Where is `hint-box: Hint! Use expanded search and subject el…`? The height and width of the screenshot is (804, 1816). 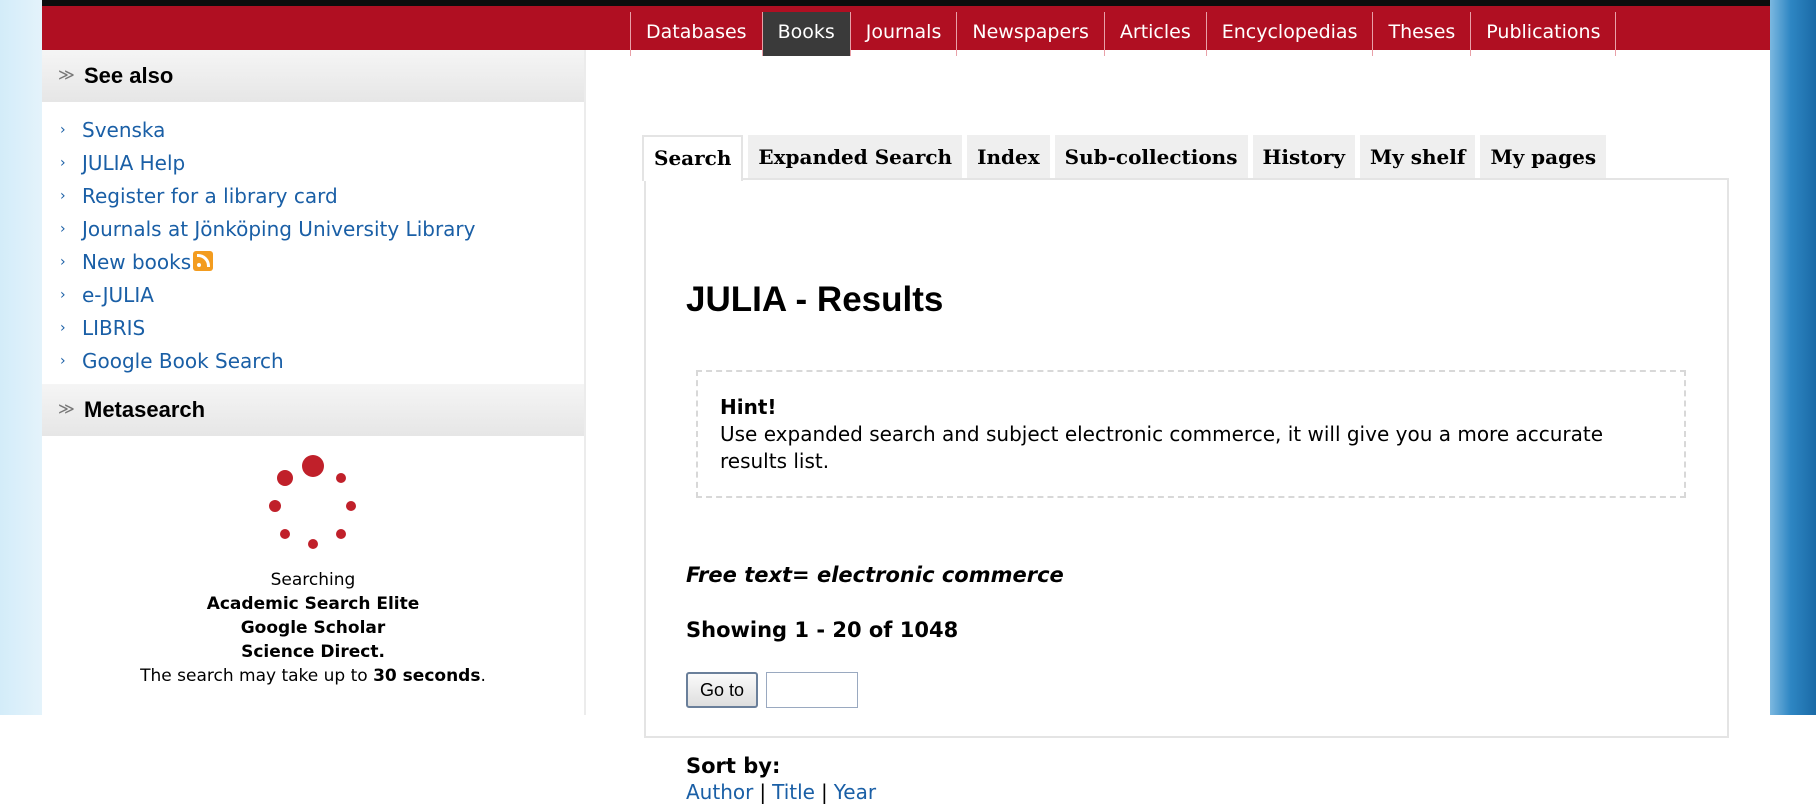
hint-box: Hint! Use expanded search and subject el… is located at coordinates (1191, 434).